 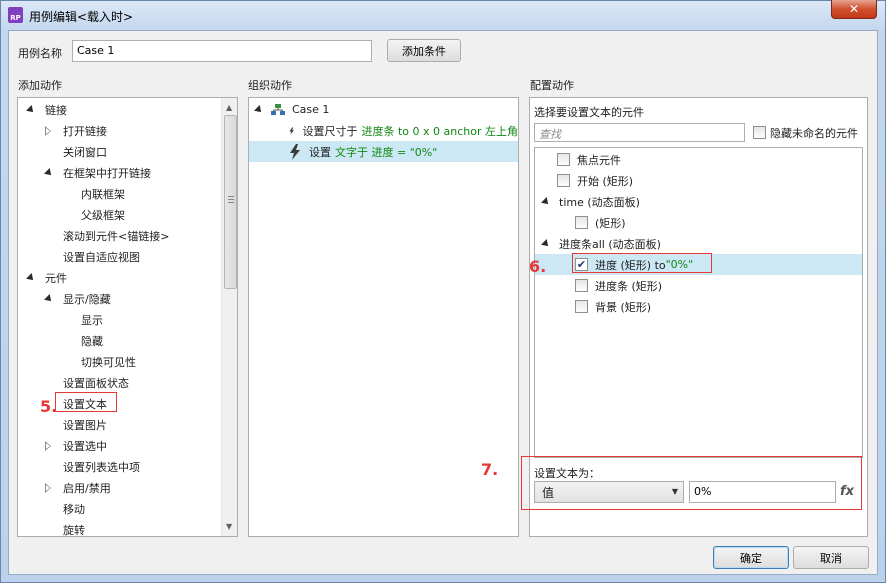 What do you see at coordinates (108, 362) in the screenshot?
I see `add-action-label: 切换可见性` at bounding box center [108, 362].